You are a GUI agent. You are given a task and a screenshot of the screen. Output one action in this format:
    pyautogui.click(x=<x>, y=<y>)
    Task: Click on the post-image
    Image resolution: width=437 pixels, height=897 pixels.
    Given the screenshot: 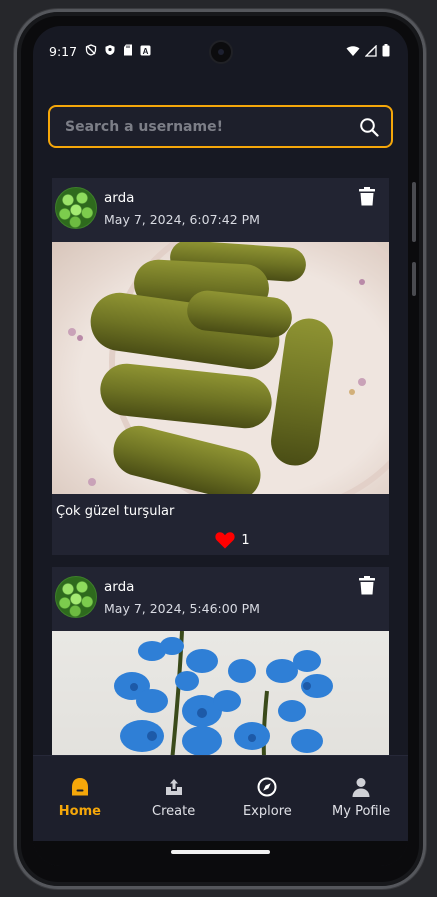 What is the action you would take?
    pyautogui.click(x=220, y=693)
    